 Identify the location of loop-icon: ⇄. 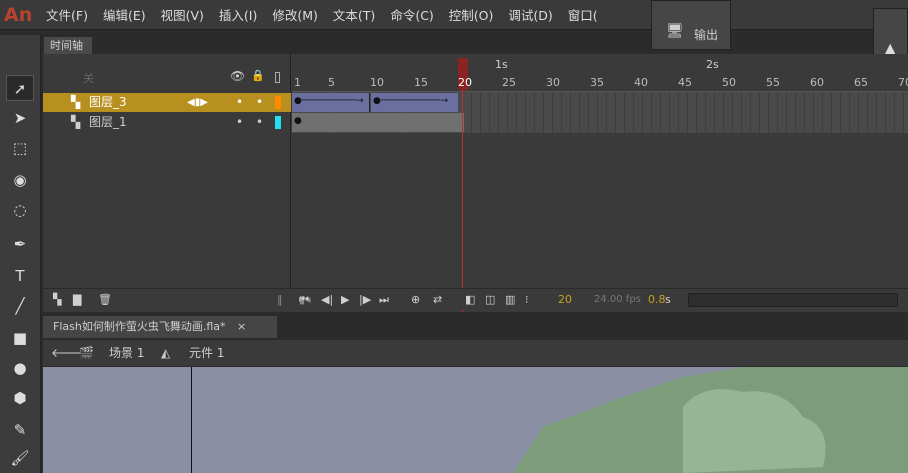
(437, 300).